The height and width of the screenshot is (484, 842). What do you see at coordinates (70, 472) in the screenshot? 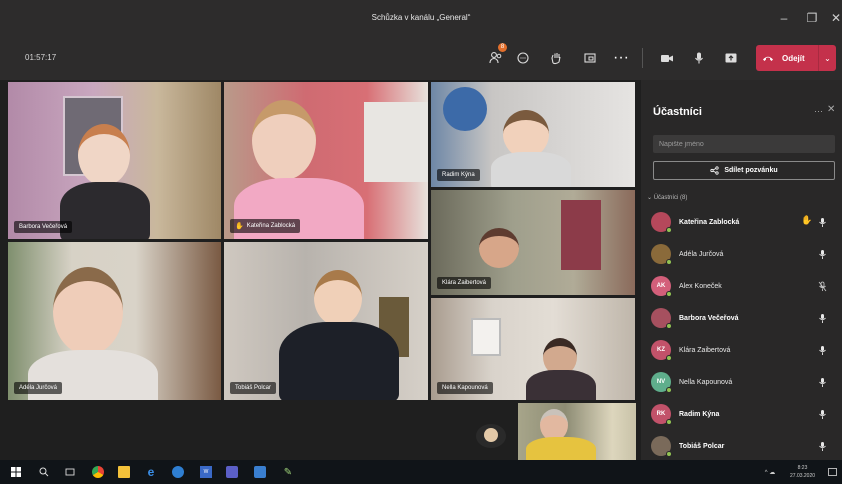
I see `task-view-button` at bounding box center [70, 472].